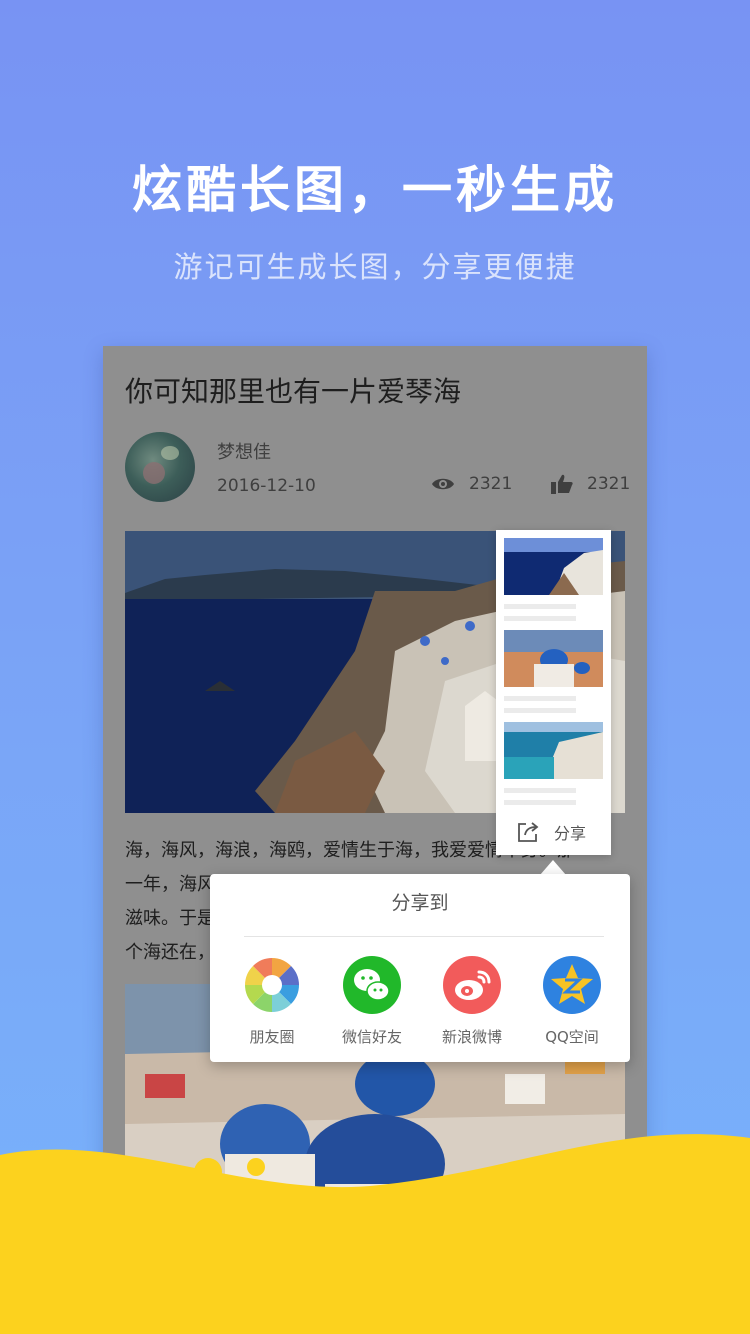  I want to click on share-sheet-title: 分享到, so click(420, 903).